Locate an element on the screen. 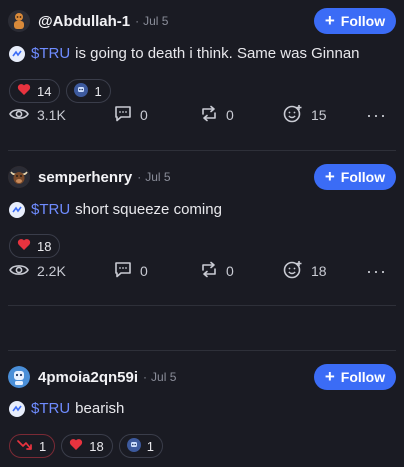 This screenshot has height=467, width=404. username: @Abdullah-1 is located at coordinates (84, 21).